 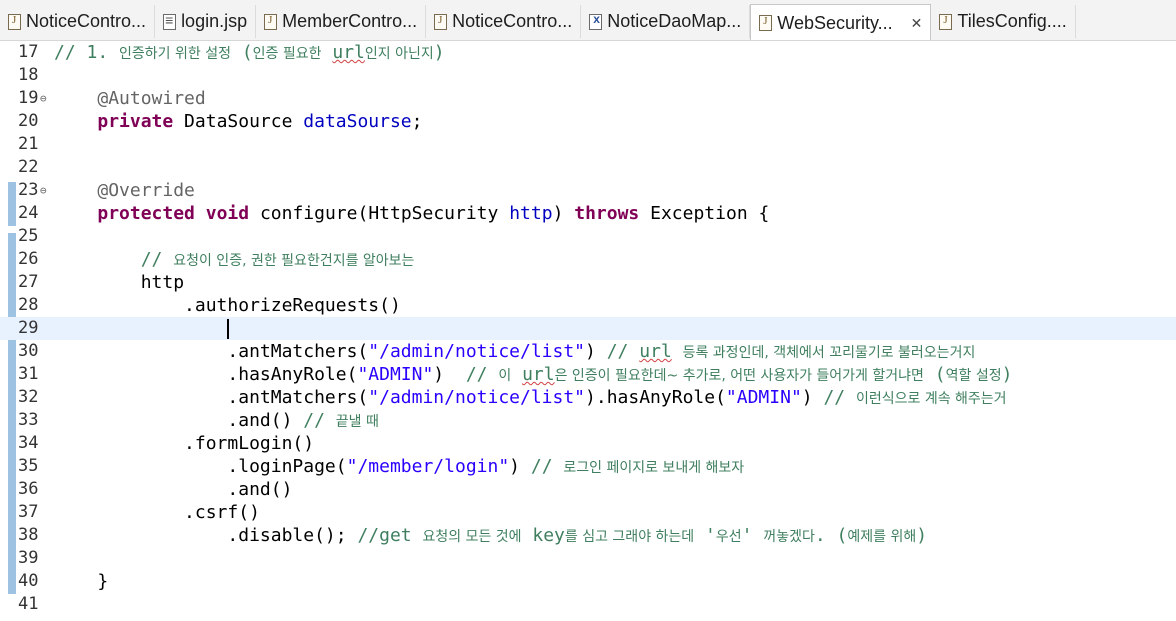 I want to click on code-line: 26 // 요청이 인증, 권한 필요한건지를 알아보는, so click(x=588, y=259).